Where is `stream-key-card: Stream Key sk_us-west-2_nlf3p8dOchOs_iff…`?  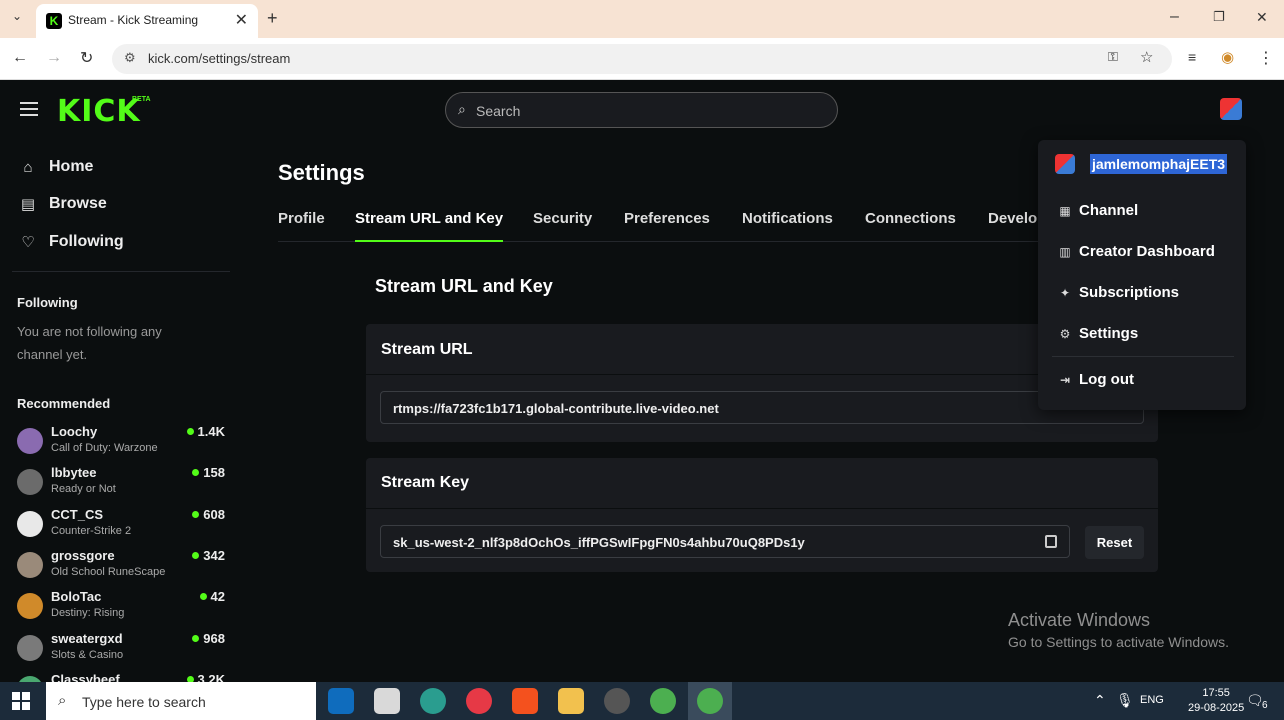 stream-key-card: Stream Key sk_us-west-2_nlf3p8dOchOs_iff… is located at coordinates (762, 515).